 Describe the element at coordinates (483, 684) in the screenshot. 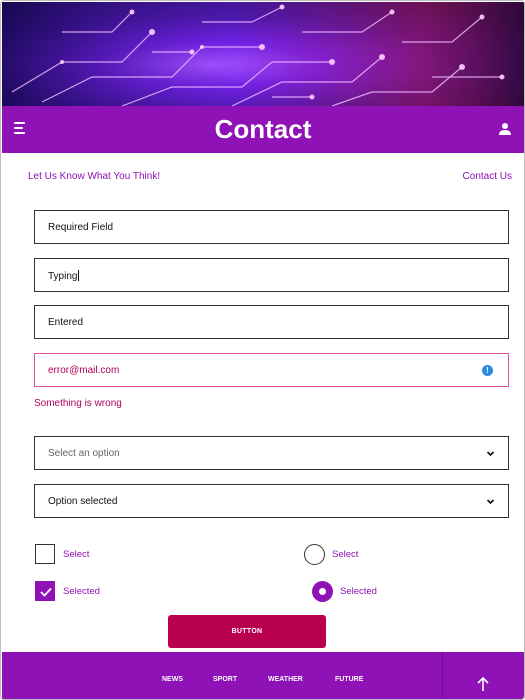

I see `arrow-up-icon` at that location.